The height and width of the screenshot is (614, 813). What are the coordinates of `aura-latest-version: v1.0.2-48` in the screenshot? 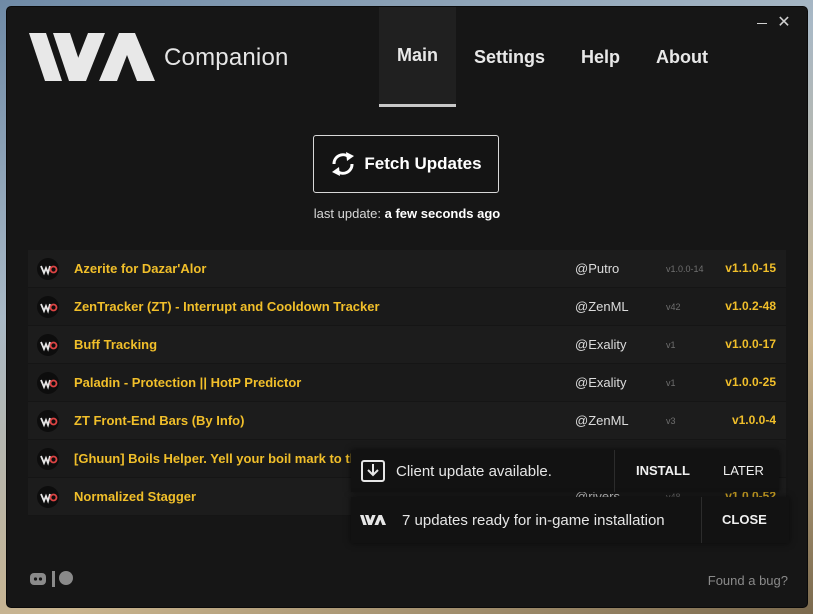 It's located at (750, 306).